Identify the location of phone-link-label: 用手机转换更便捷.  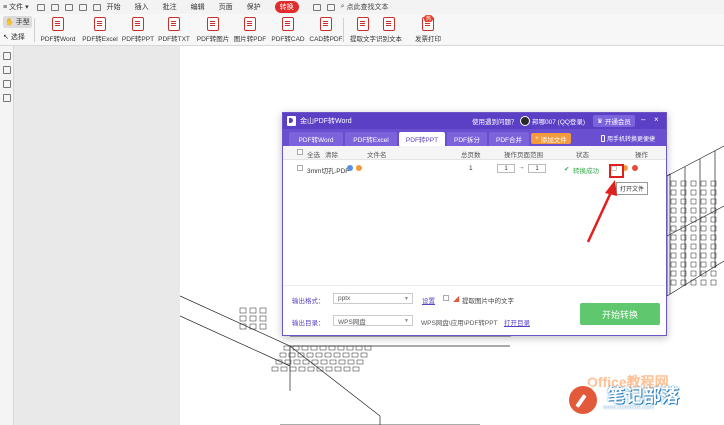
(631, 140).